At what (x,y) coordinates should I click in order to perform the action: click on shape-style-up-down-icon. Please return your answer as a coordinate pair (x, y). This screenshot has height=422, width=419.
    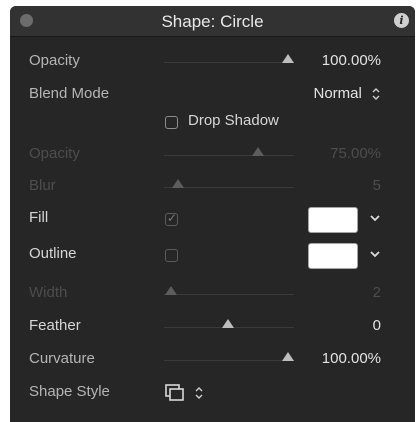
    Looking at the image, I should click on (199, 393).